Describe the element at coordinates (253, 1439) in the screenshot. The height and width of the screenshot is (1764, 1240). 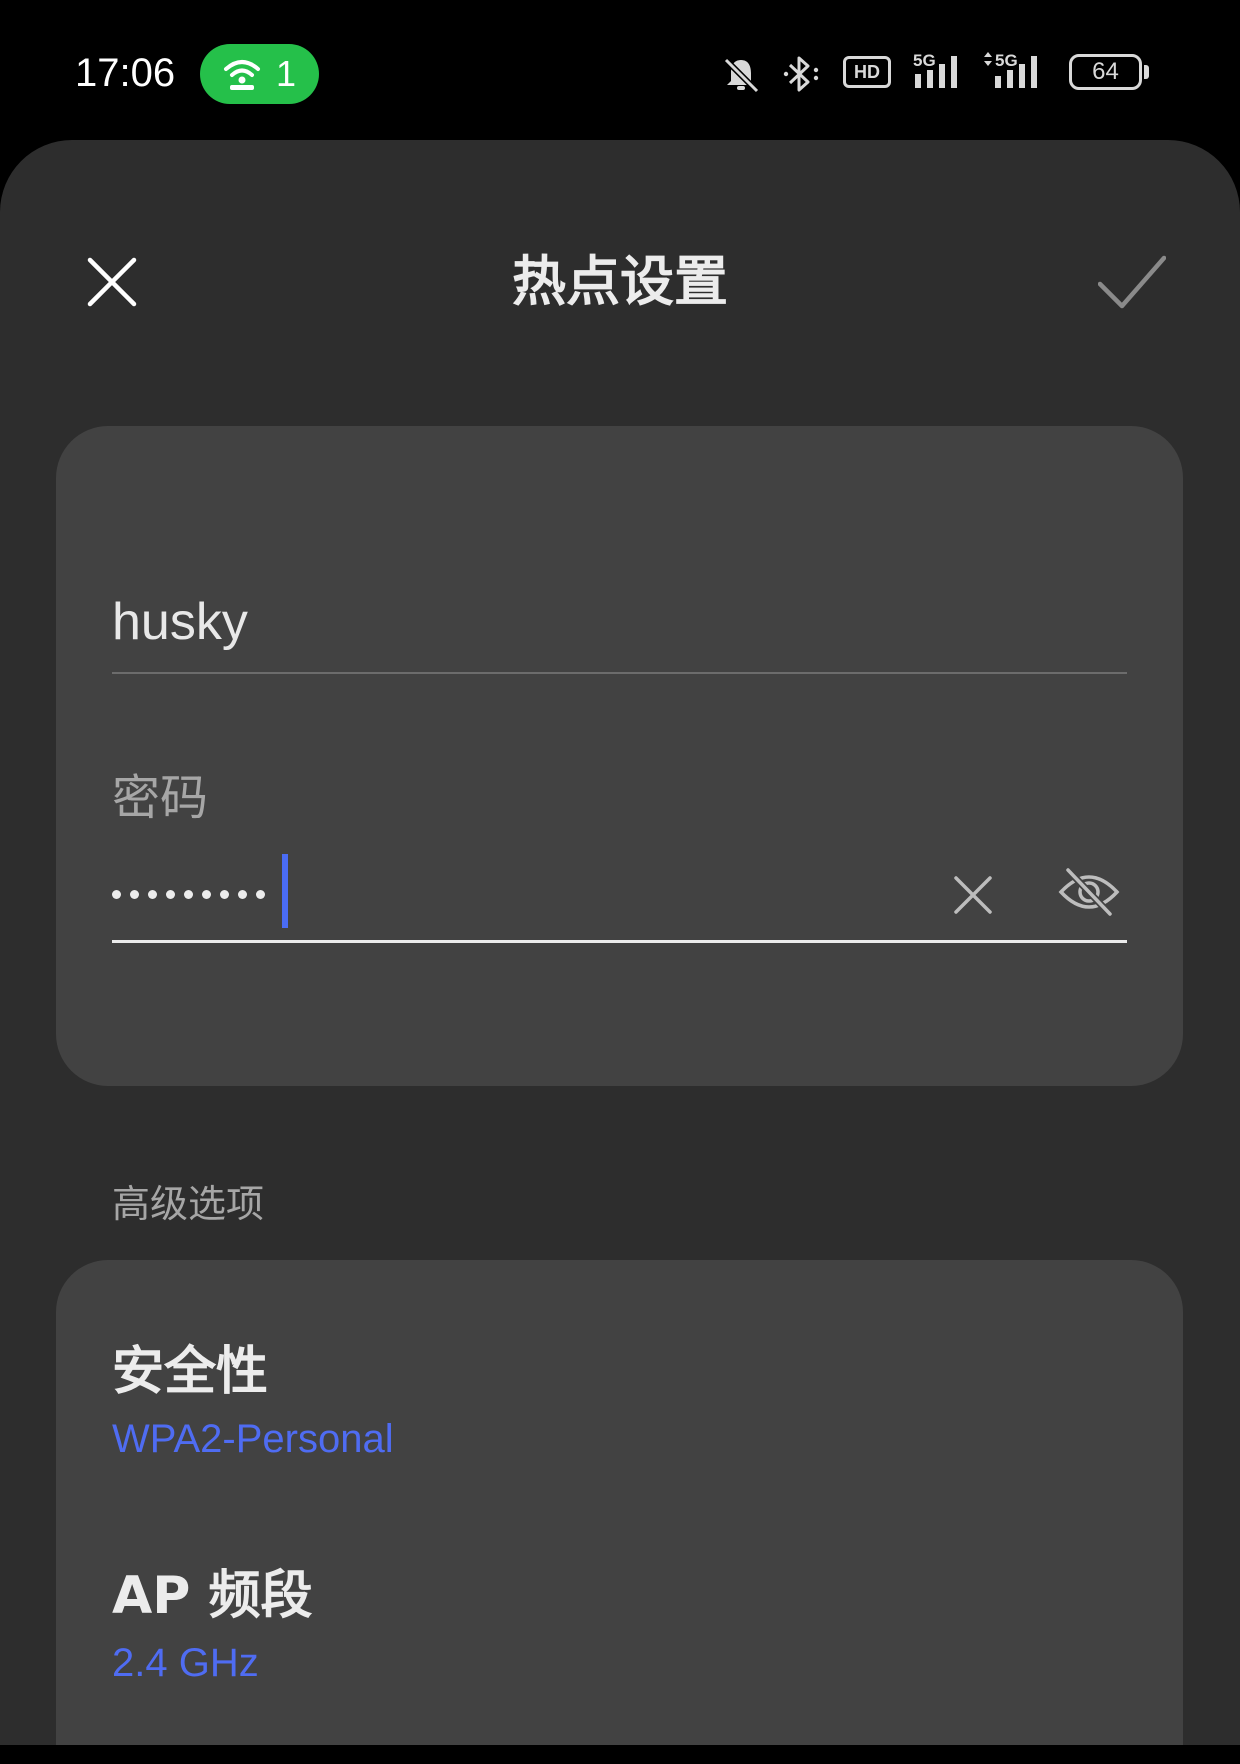
I see `security-value: WPA2-Personal` at that location.